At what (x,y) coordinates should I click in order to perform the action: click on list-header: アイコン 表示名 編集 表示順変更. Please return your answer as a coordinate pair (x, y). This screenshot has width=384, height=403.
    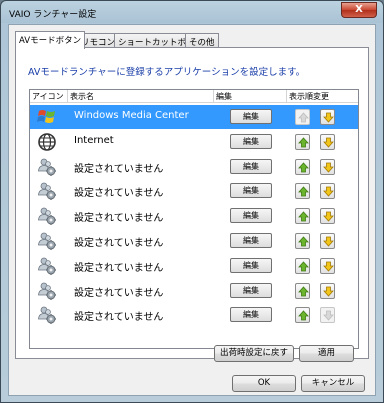
    Looking at the image, I should click on (194, 96).